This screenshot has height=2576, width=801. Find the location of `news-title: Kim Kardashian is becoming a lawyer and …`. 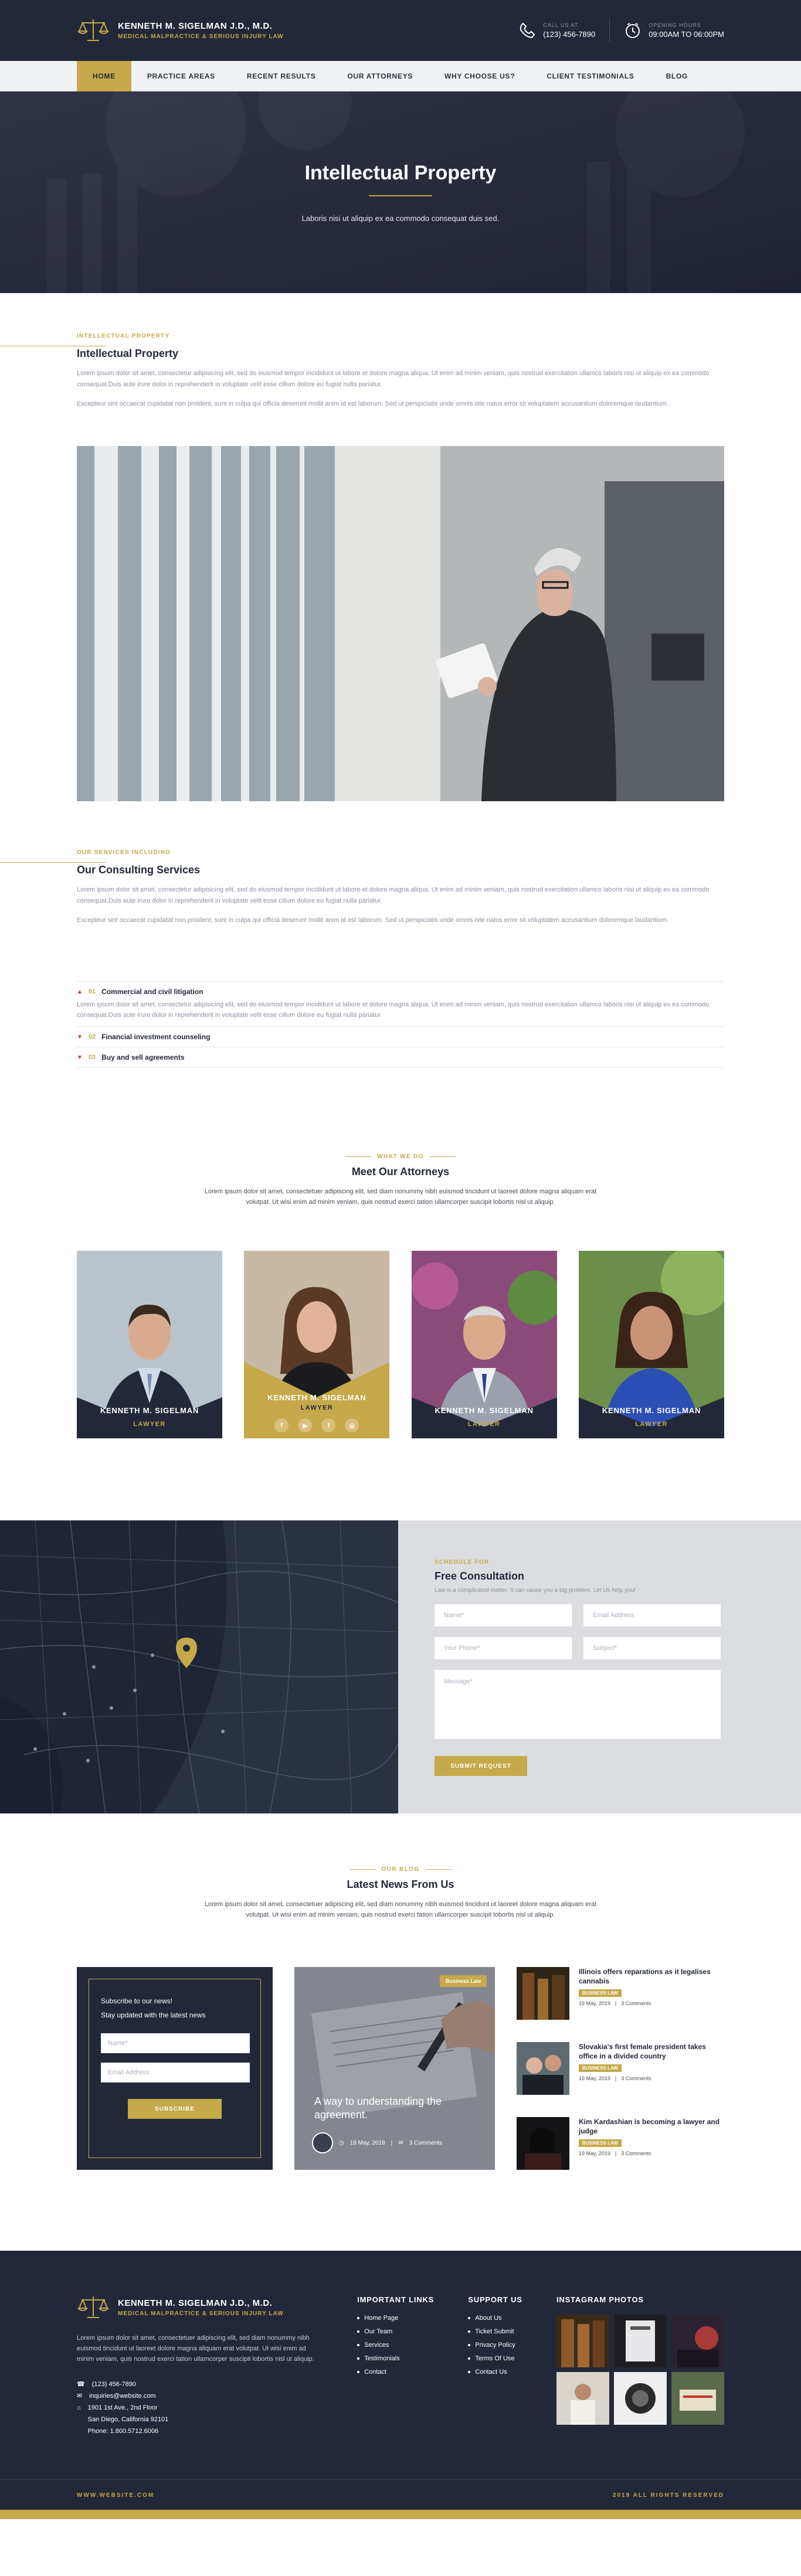

news-title: Kim Kardashian is becoming a lawyer and … is located at coordinates (651, 2126).